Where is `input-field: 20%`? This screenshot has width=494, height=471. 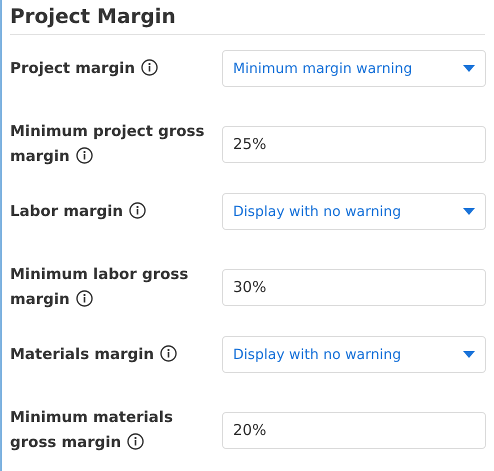
input-field: 20% is located at coordinates (354, 430).